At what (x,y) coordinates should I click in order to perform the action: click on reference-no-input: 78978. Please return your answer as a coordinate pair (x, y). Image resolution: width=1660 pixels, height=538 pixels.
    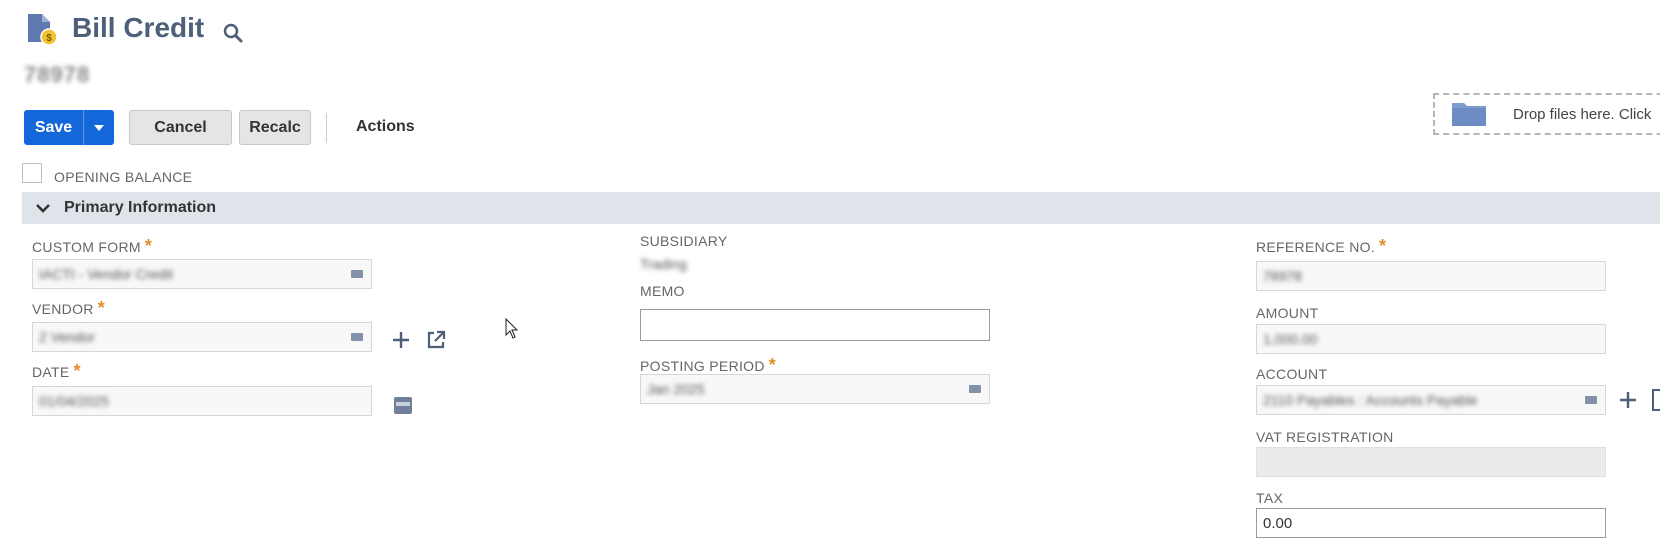
    Looking at the image, I should click on (1431, 276).